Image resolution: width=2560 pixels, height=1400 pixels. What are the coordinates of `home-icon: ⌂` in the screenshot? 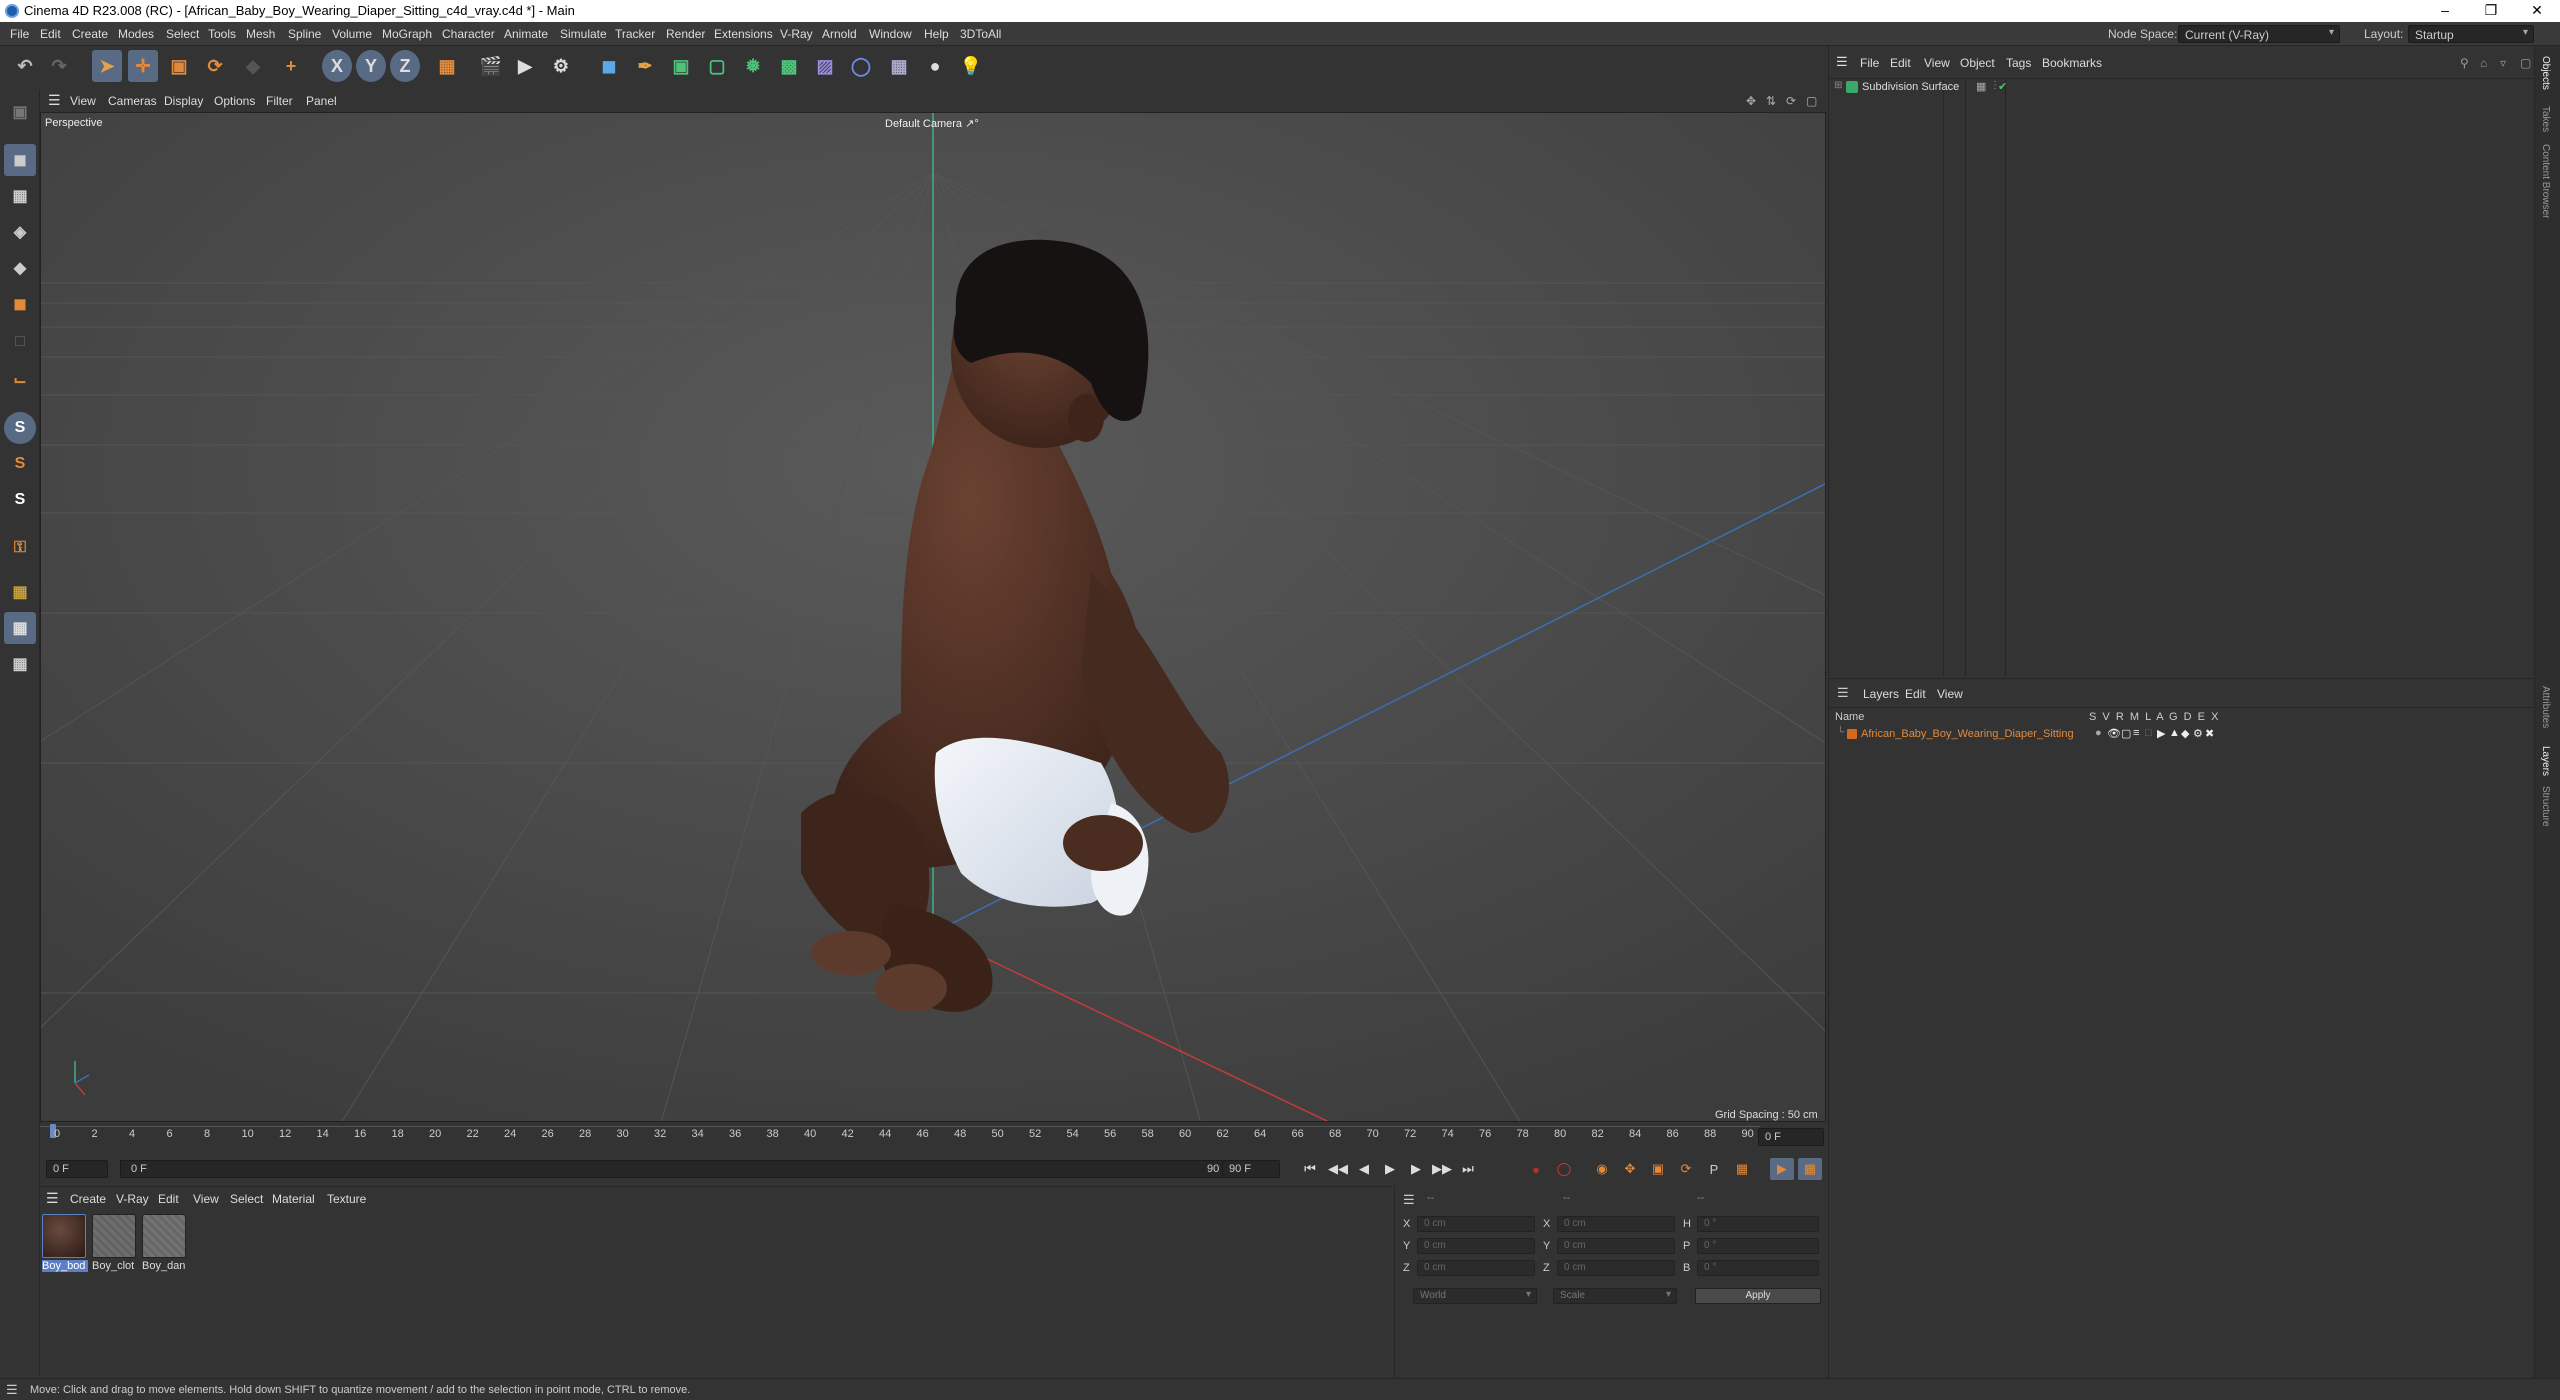 It's located at (2483, 63).